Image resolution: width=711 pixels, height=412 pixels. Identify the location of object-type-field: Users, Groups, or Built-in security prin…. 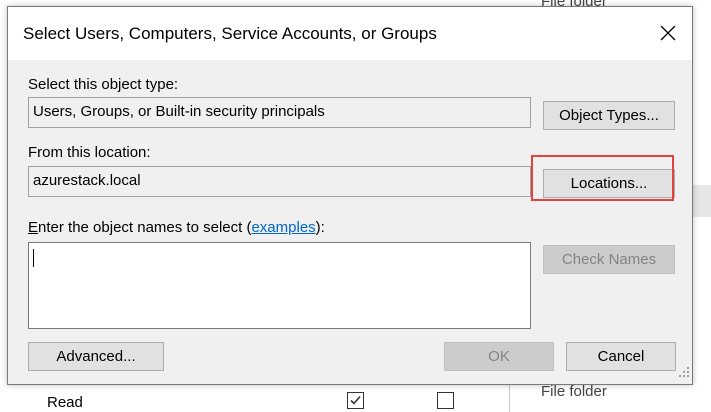
(279, 112).